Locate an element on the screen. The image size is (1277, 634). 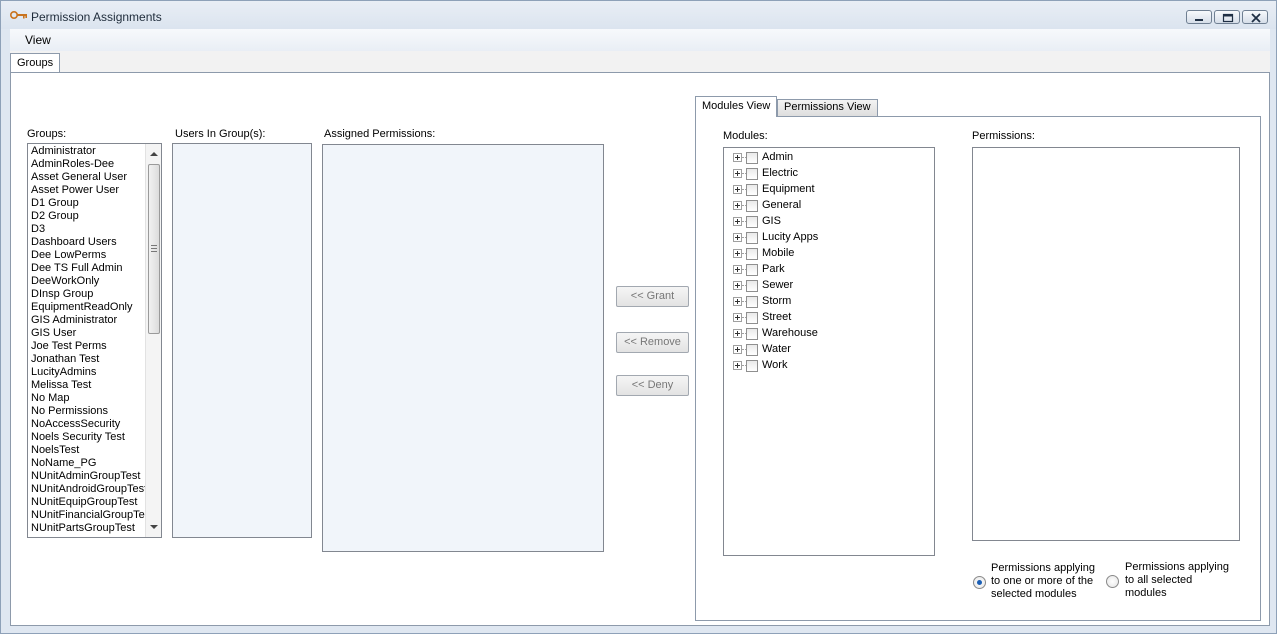
list-item: Dashboard Users is located at coordinates (87, 242).